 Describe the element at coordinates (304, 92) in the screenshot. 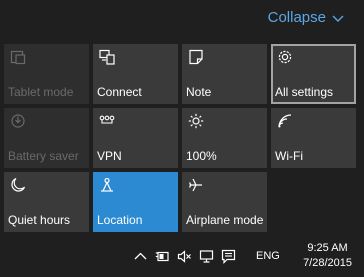

I see `tile-label: All settings` at that location.